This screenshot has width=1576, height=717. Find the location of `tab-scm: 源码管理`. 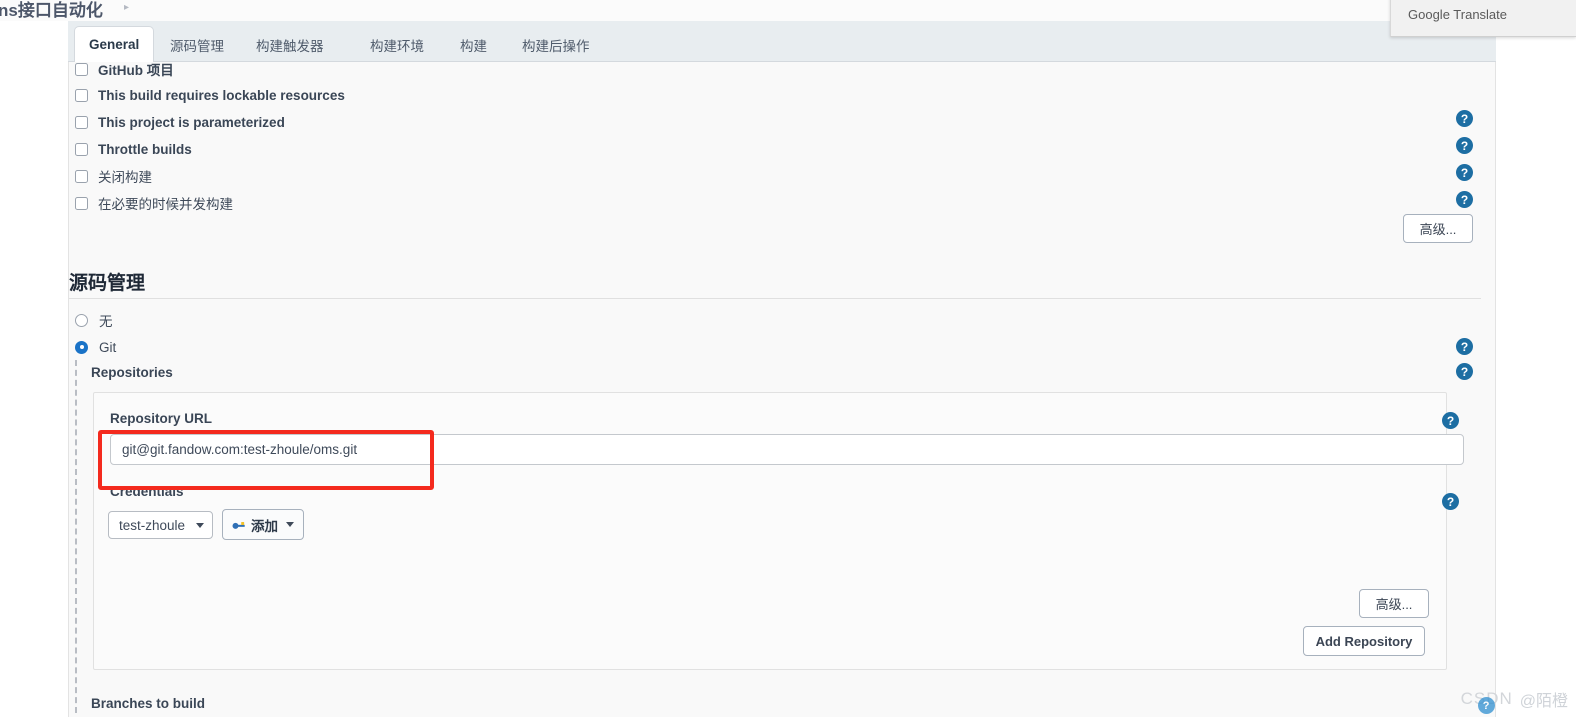

tab-scm: 源码管理 is located at coordinates (197, 44).